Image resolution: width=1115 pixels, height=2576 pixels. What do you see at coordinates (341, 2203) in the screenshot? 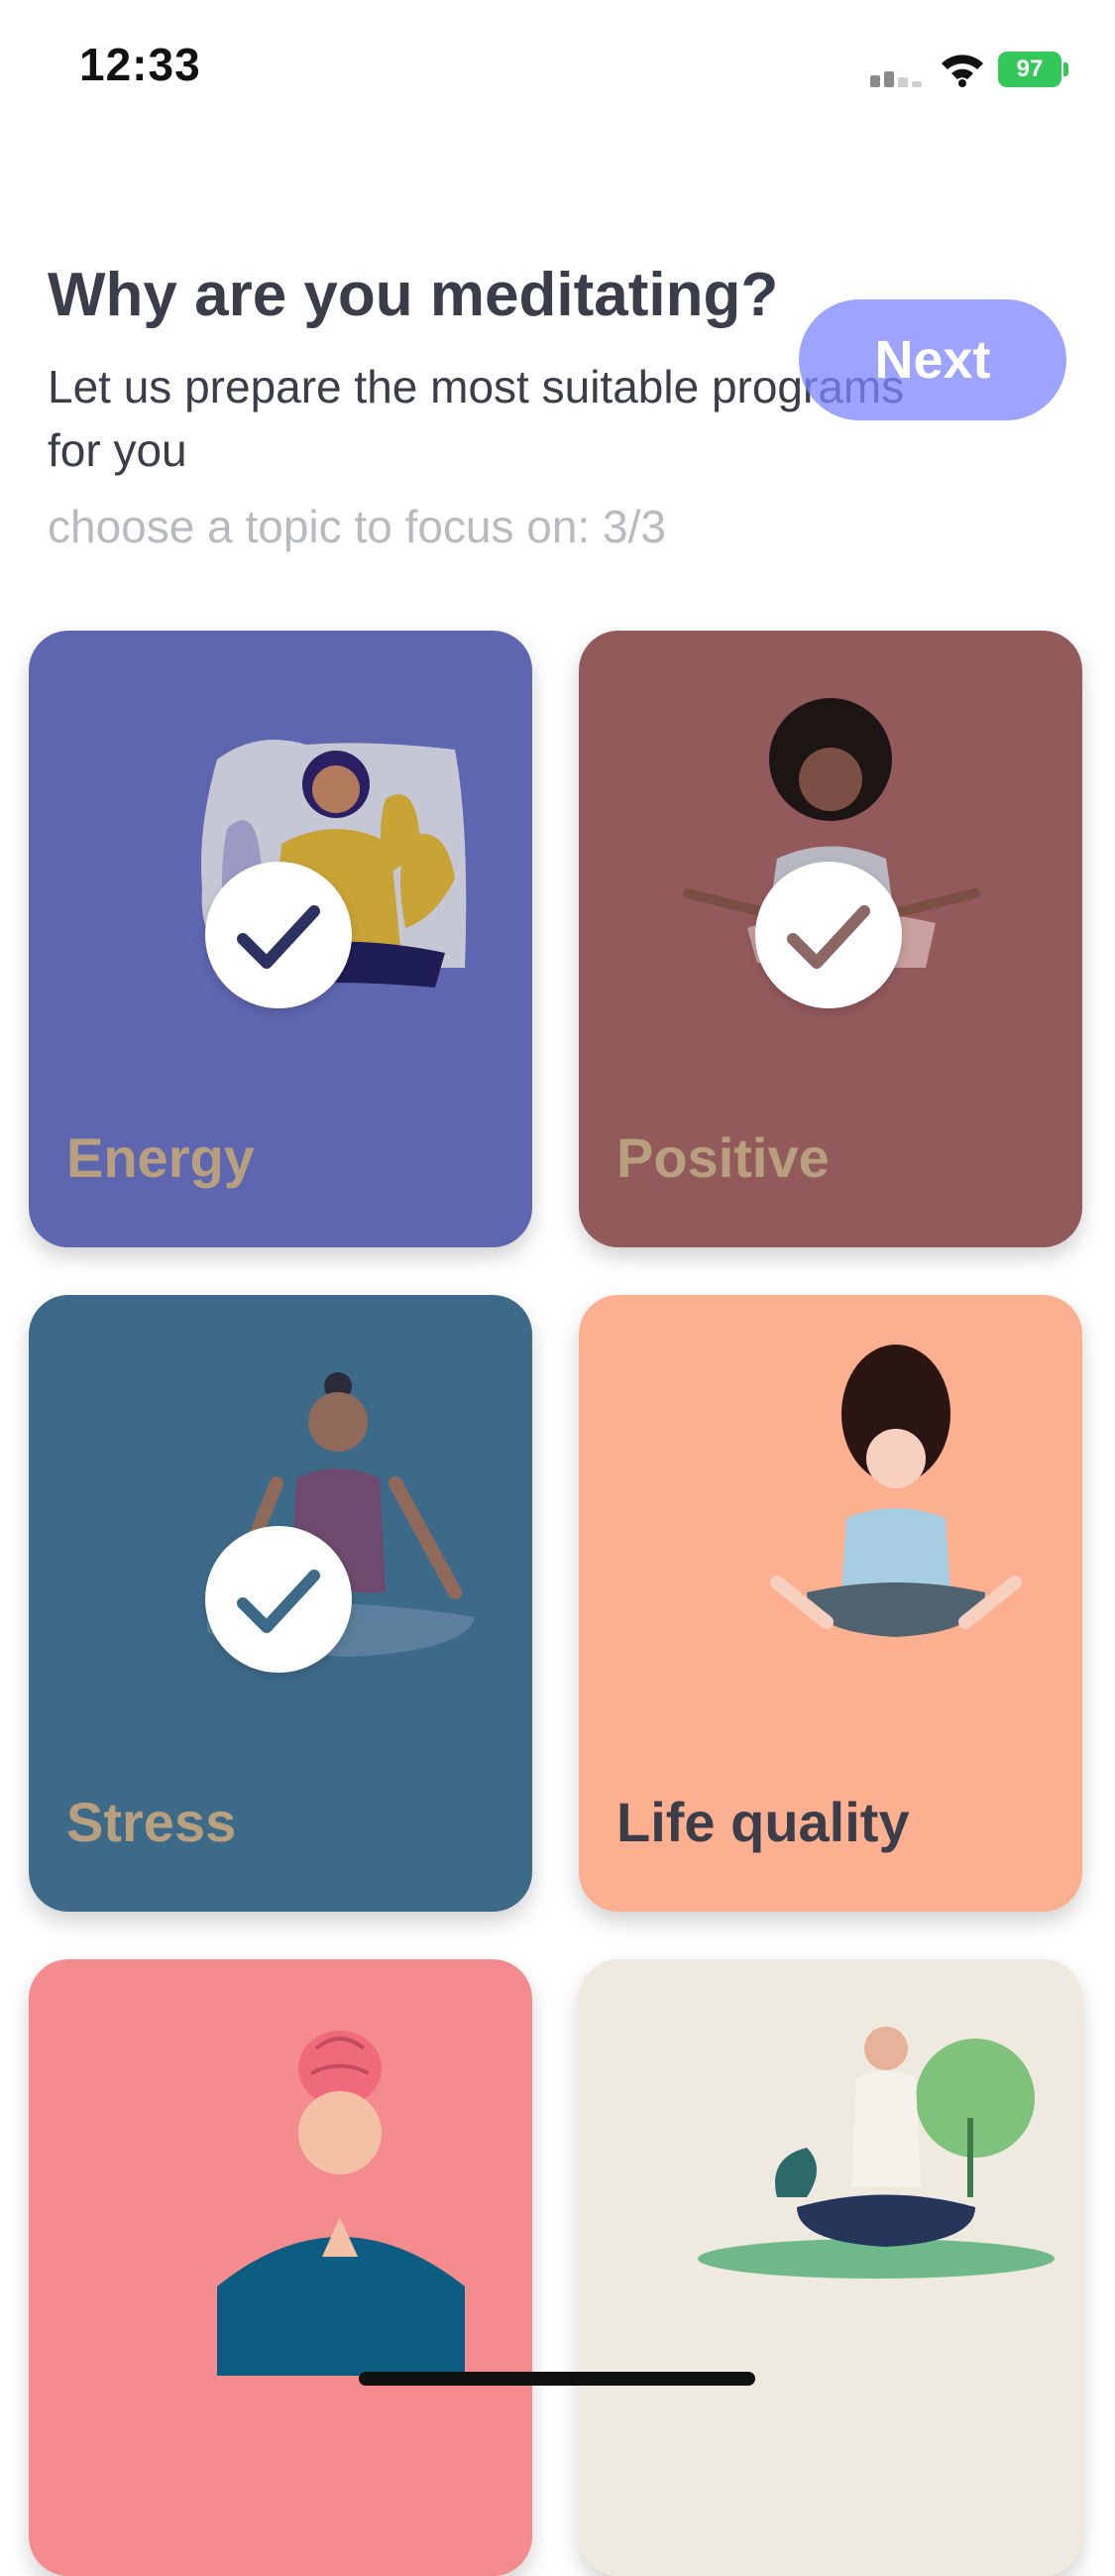
I see `meditating-man-brain-illustration` at bounding box center [341, 2203].